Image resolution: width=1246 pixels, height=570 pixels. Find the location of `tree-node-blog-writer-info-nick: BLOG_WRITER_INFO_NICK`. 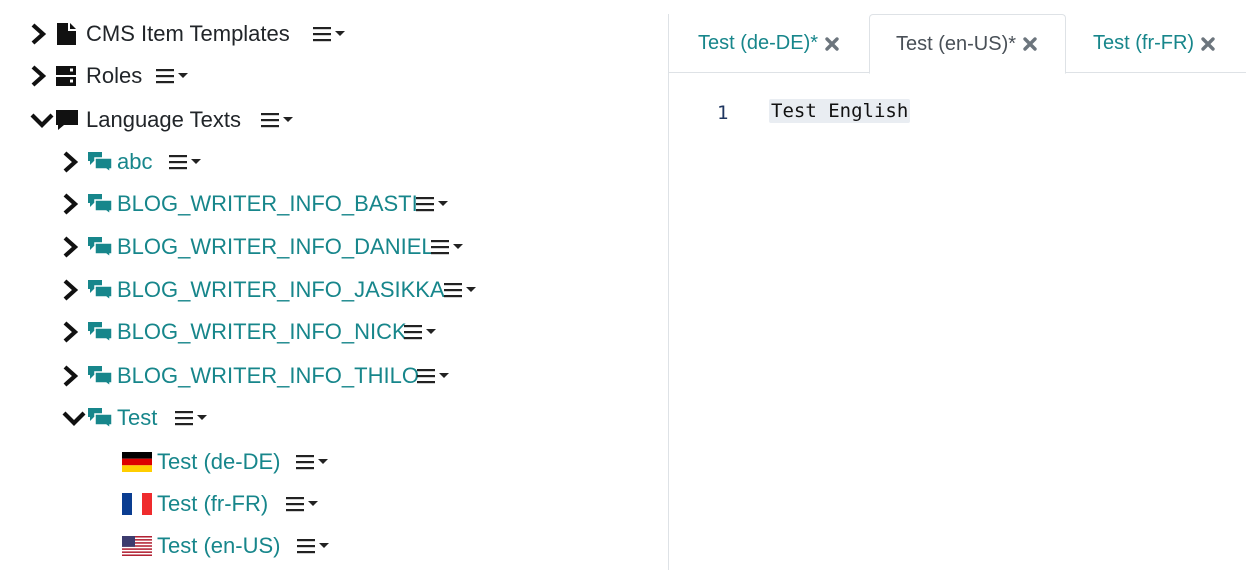

tree-node-blog-writer-info-nick: BLOG_WRITER_INFO_NICK is located at coordinates (225, 332).